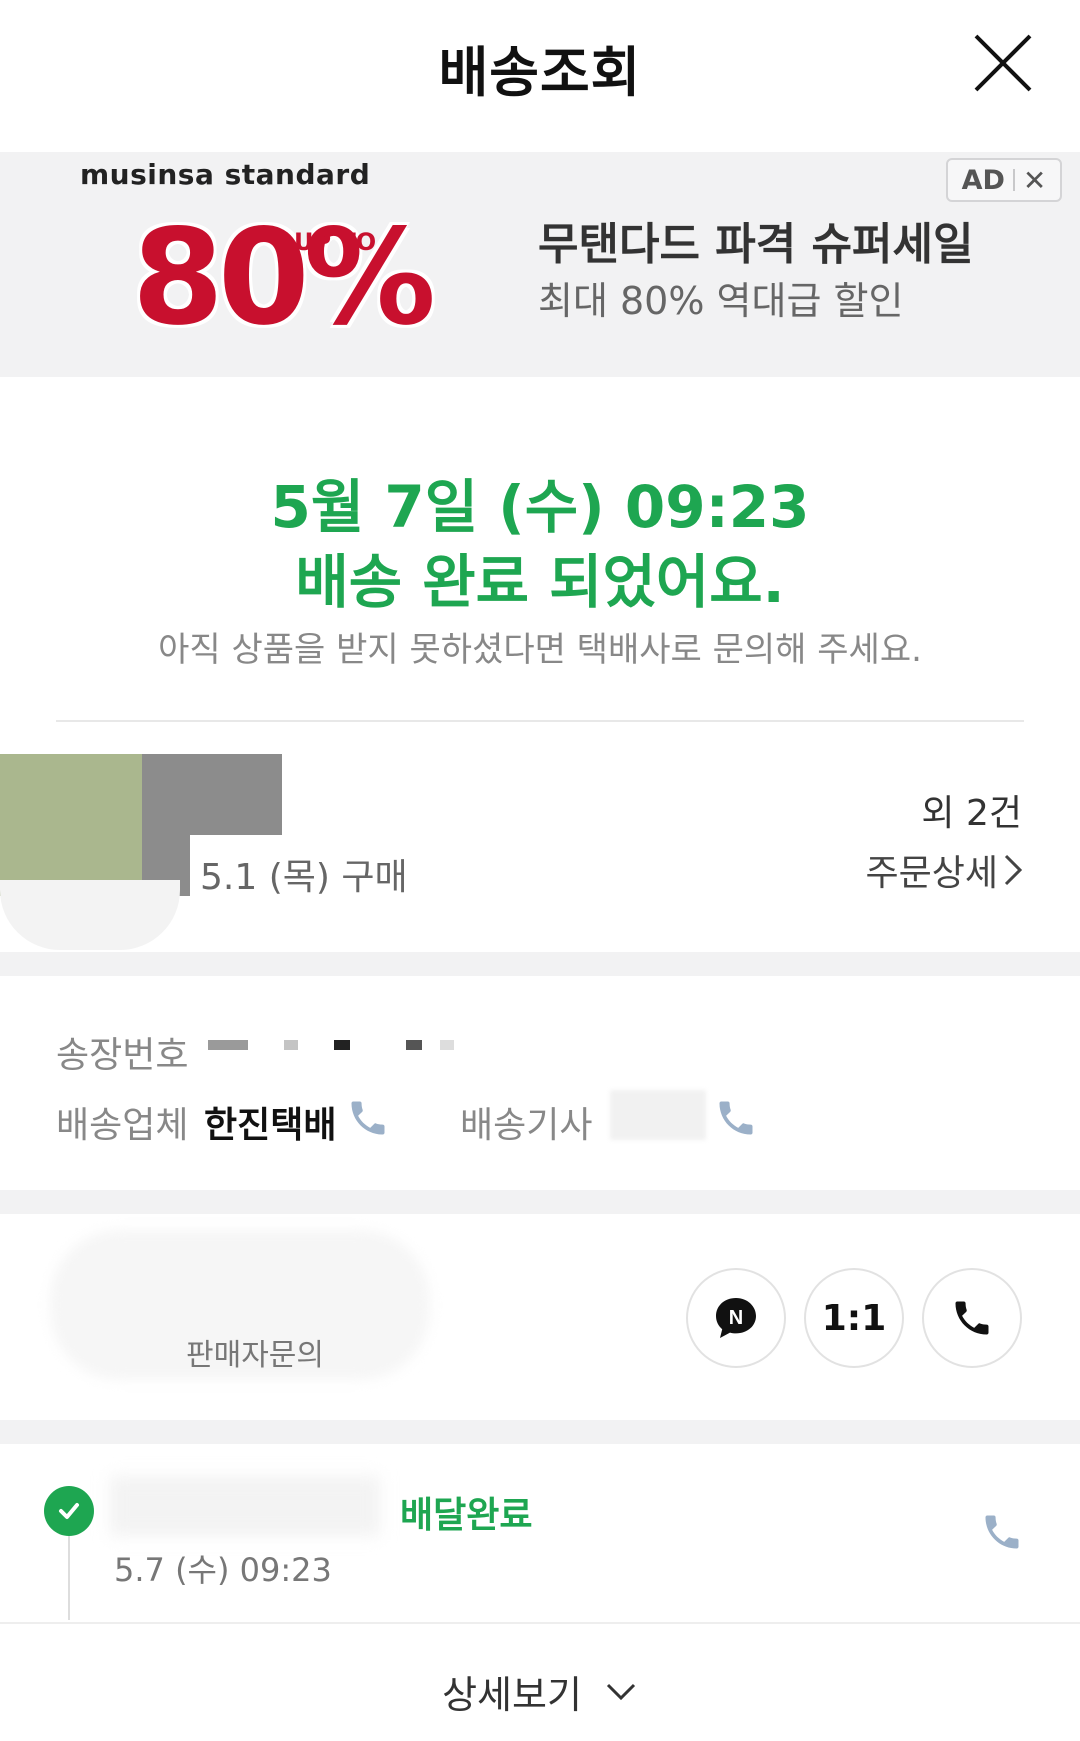 This screenshot has height=1741, width=1080. I want to click on invoice-label: 송장번호, so click(122, 1055).